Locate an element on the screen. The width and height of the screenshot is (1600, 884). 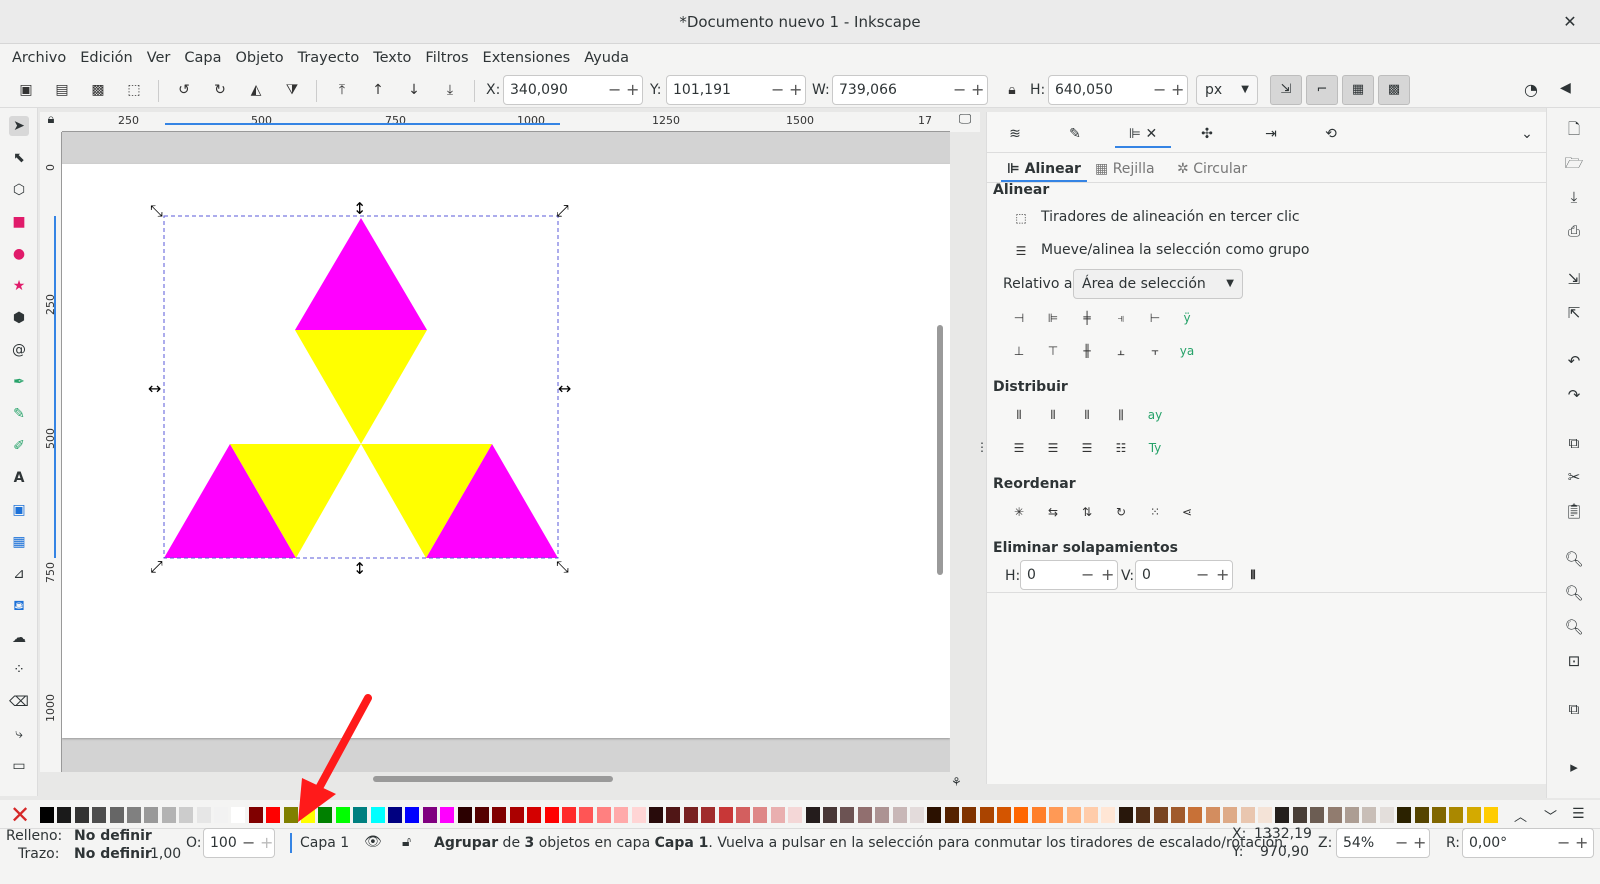
mesh-tool-icon: ▦ is located at coordinates (19, 542).